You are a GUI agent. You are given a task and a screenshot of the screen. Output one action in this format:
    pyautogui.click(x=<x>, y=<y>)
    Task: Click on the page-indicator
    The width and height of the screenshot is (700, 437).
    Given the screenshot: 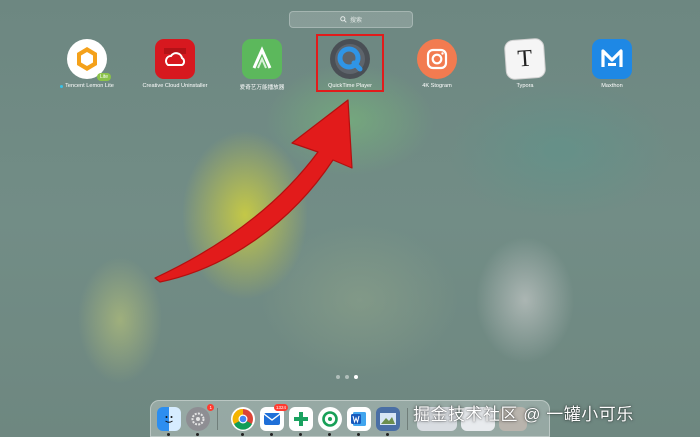 What is the action you would take?
    pyautogui.click(x=347, y=377)
    